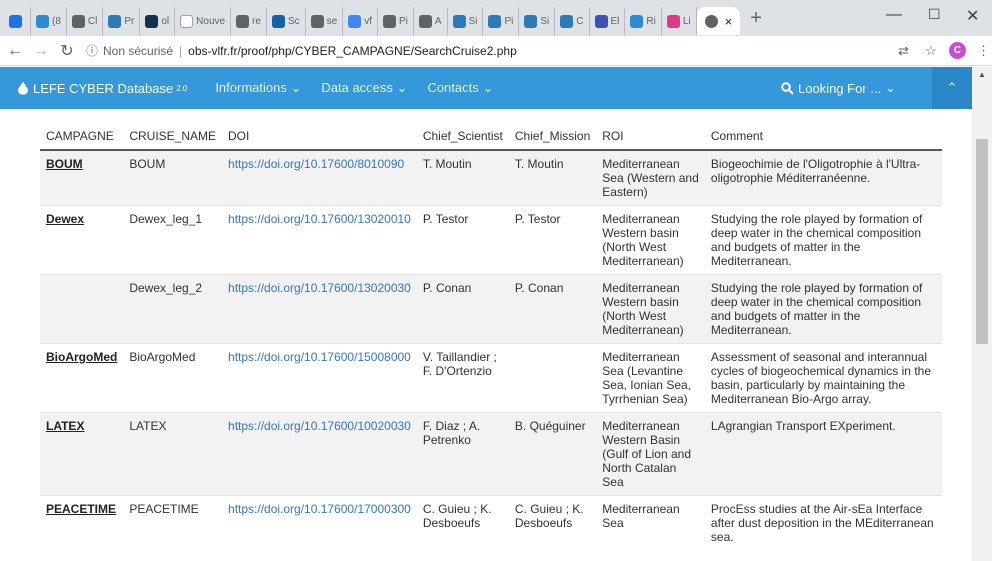  What do you see at coordinates (890, 87) in the screenshot?
I see `chevron-down-icon: ⌄` at bounding box center [890, 87].